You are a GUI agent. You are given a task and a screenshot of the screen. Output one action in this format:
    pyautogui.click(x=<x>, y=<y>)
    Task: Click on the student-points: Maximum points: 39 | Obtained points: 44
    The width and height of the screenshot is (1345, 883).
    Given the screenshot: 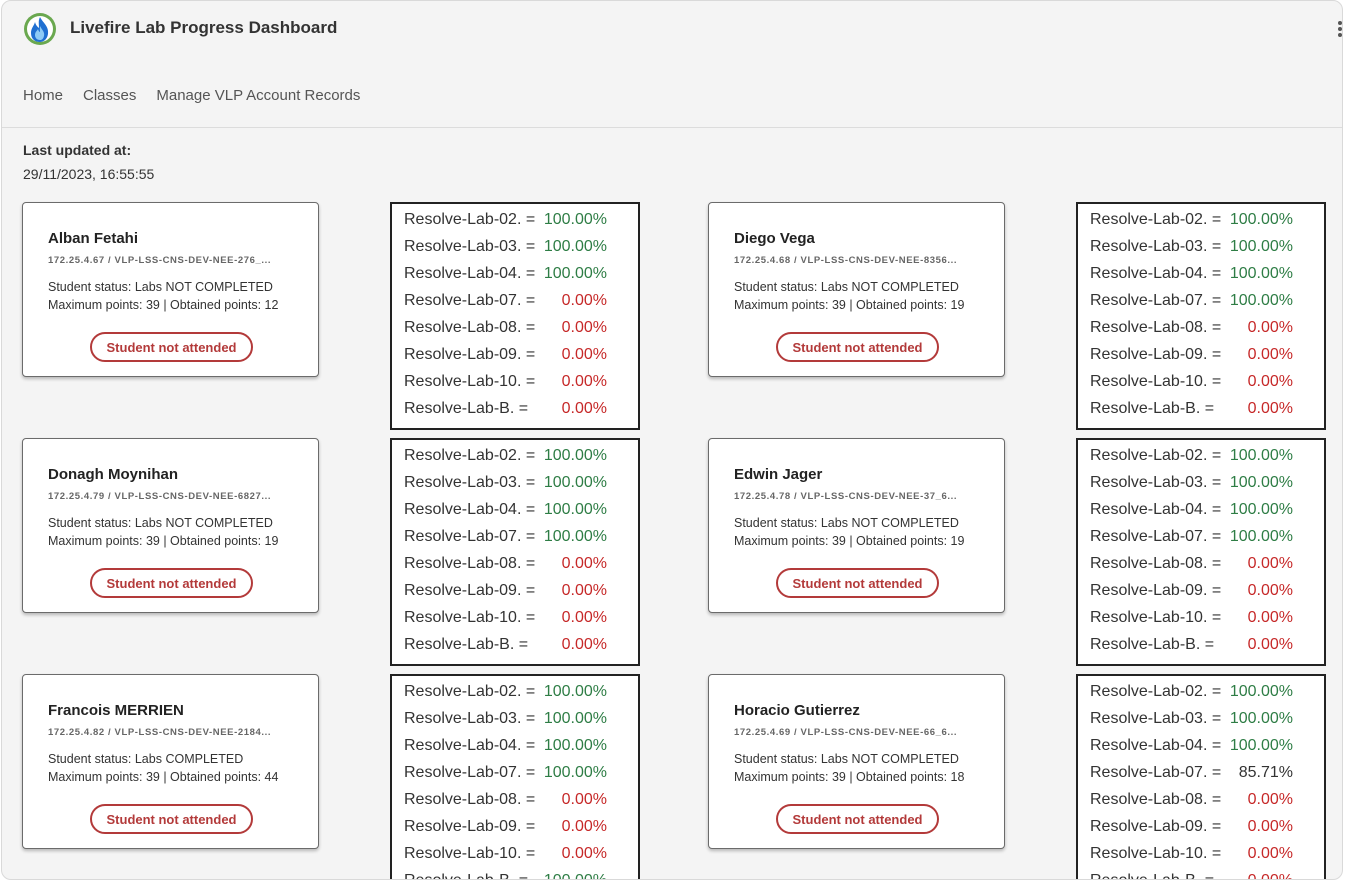 What is the action you would take?
    pyautogui.click(x=163, y=777)
    